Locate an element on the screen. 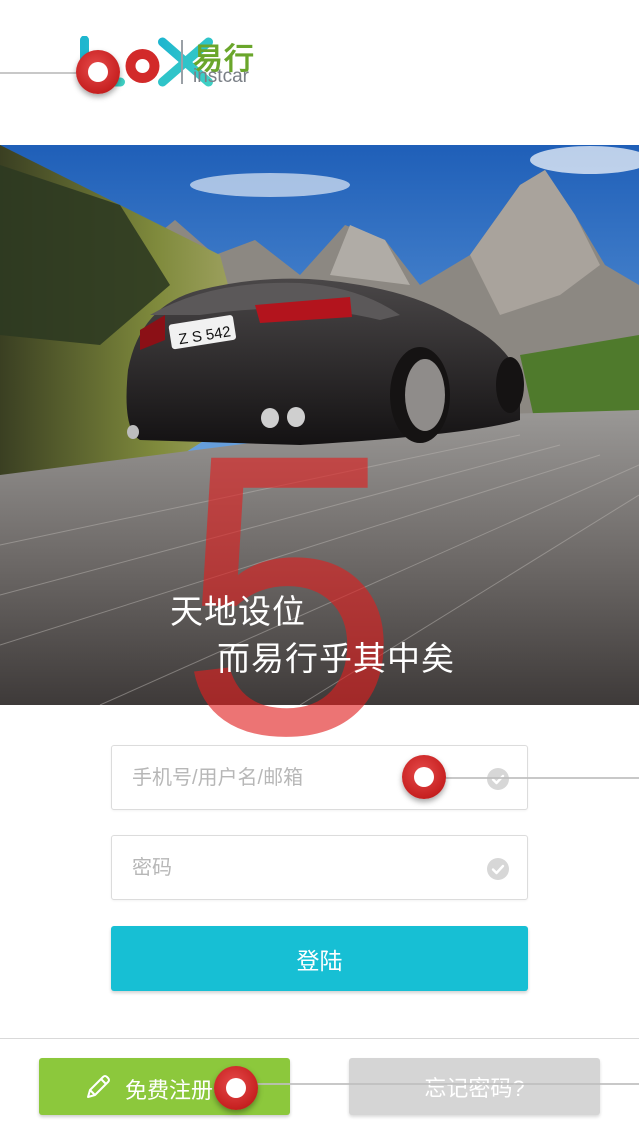  footer-divider is located at coordinates (319, 1038).